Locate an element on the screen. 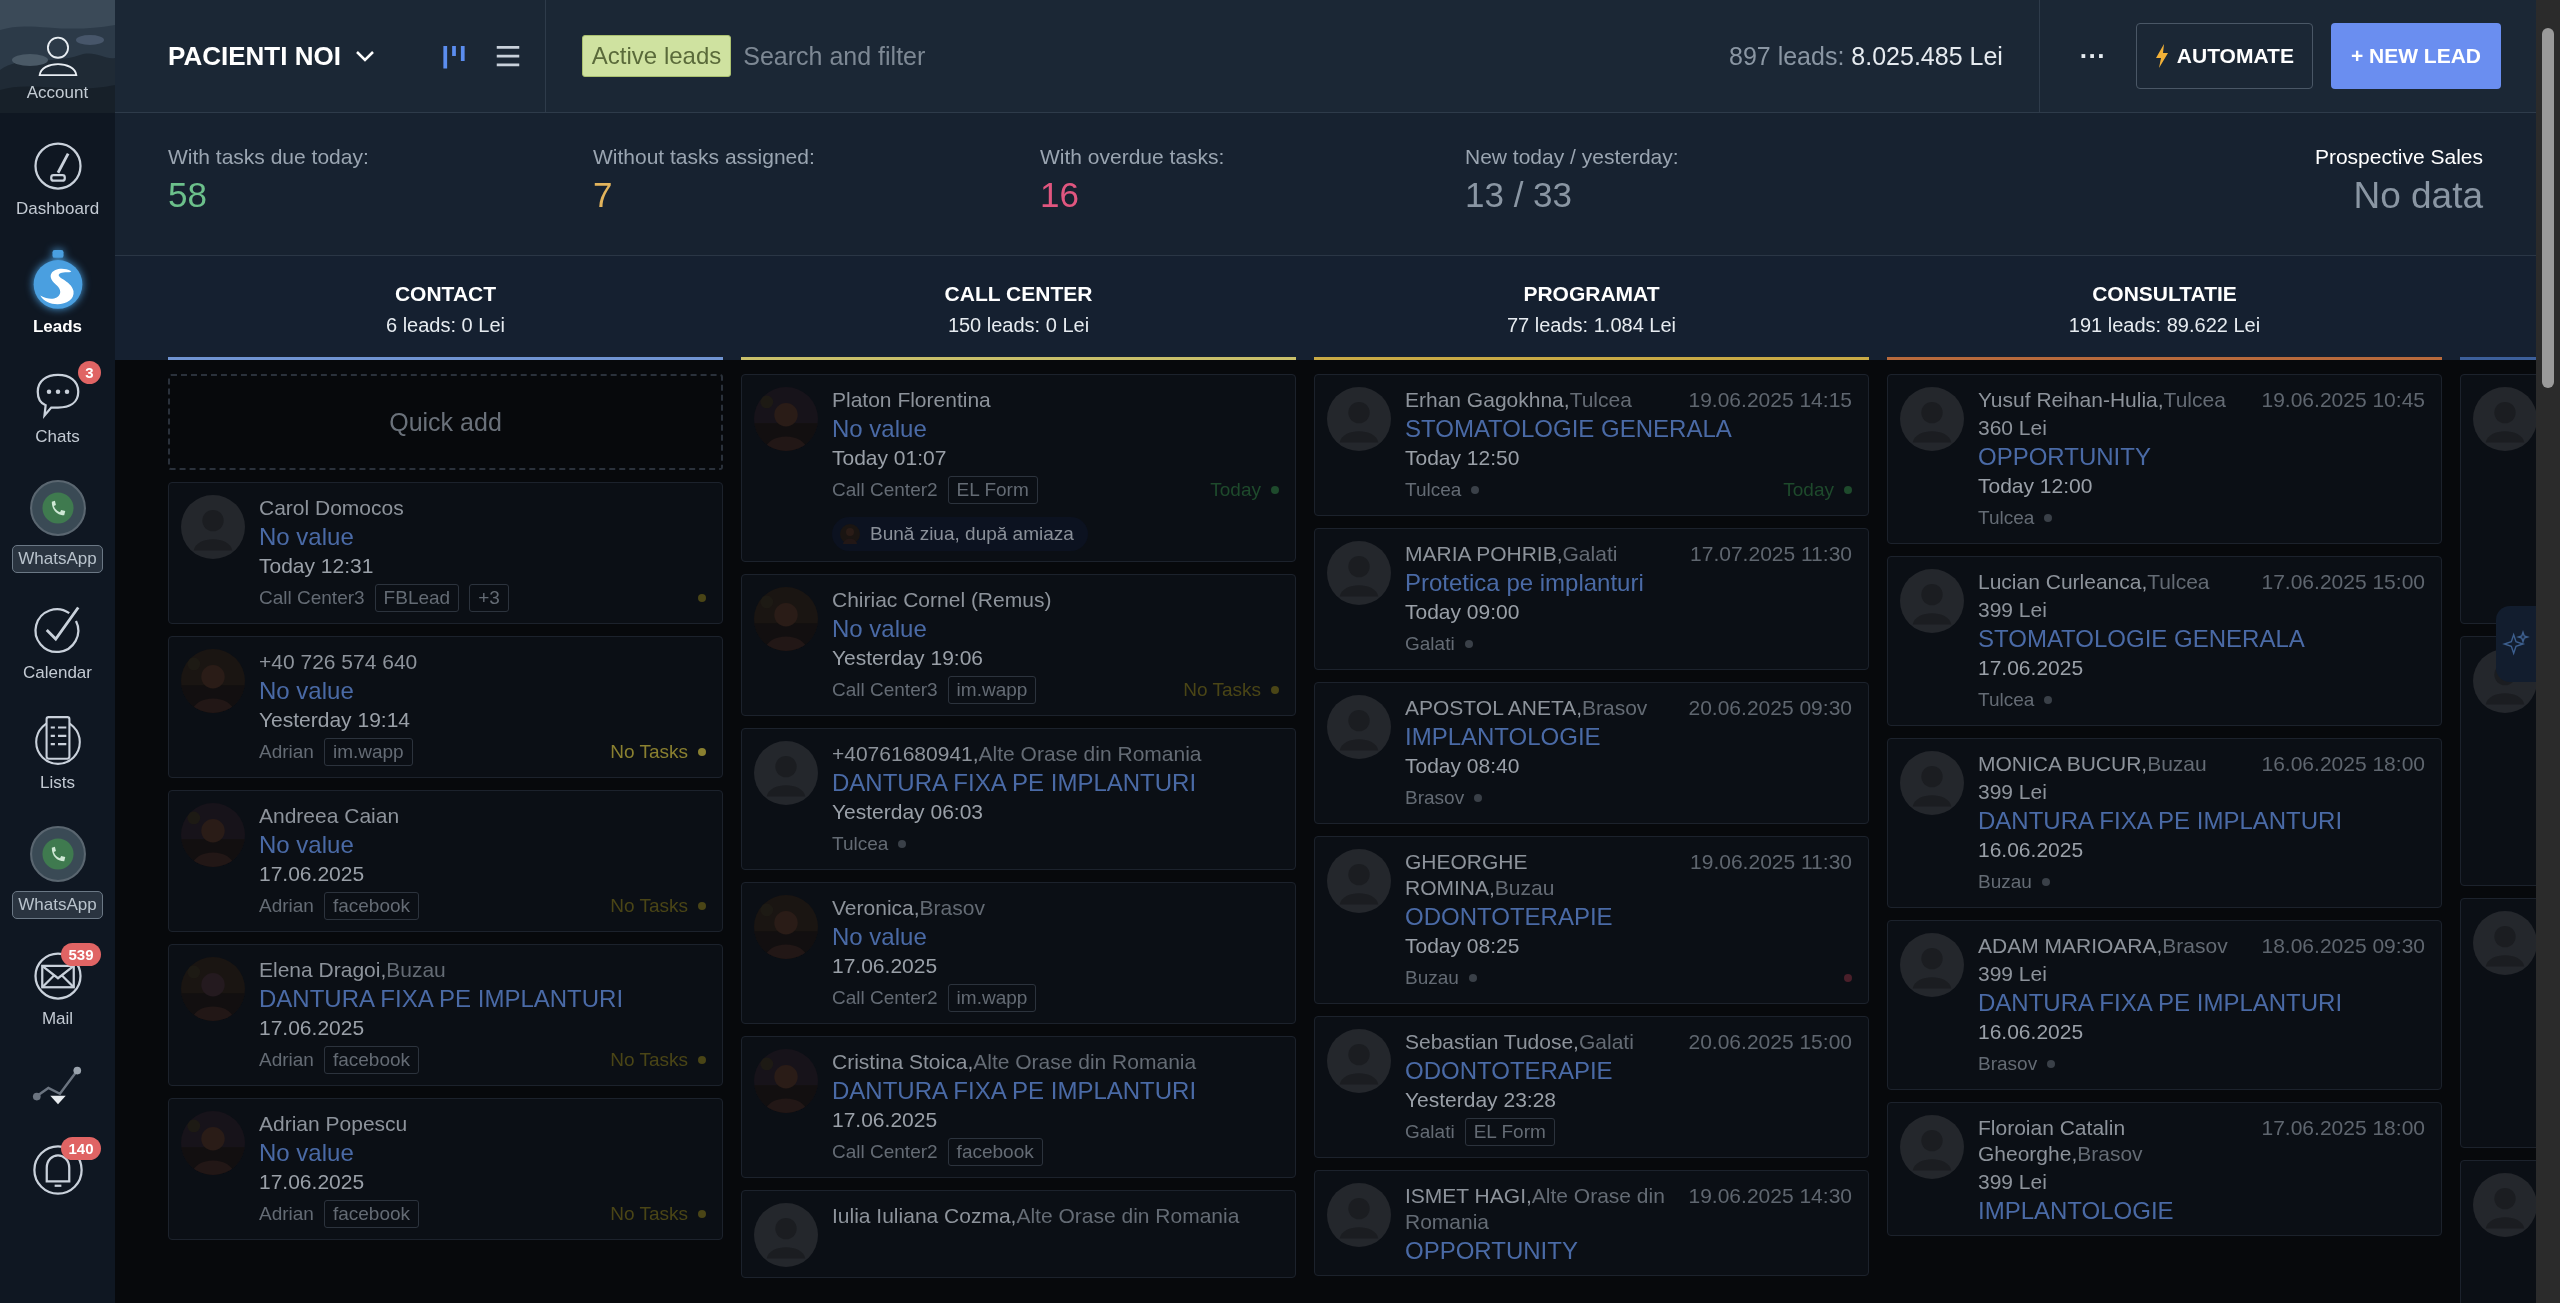 This screenshot has height=1303, width=2560. stat-value: No data is located at coordinates (2418, 196).